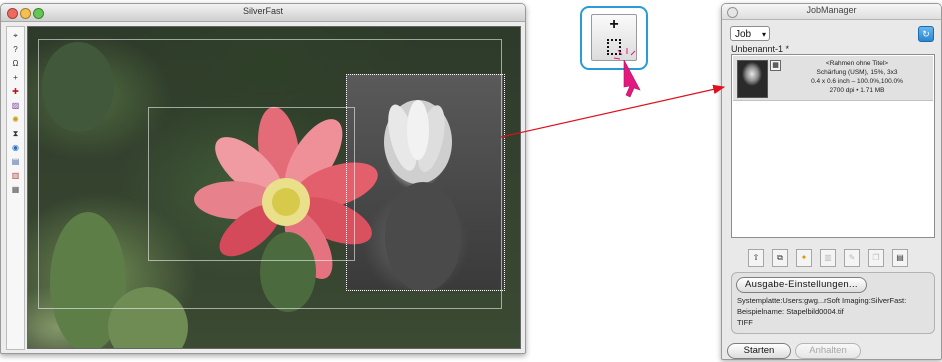 The image size is (942, 362). What do you see at coordinates (15, 119) in the screenshot?
I see `sun-icon: ✺` at bounding box center [15, 119].